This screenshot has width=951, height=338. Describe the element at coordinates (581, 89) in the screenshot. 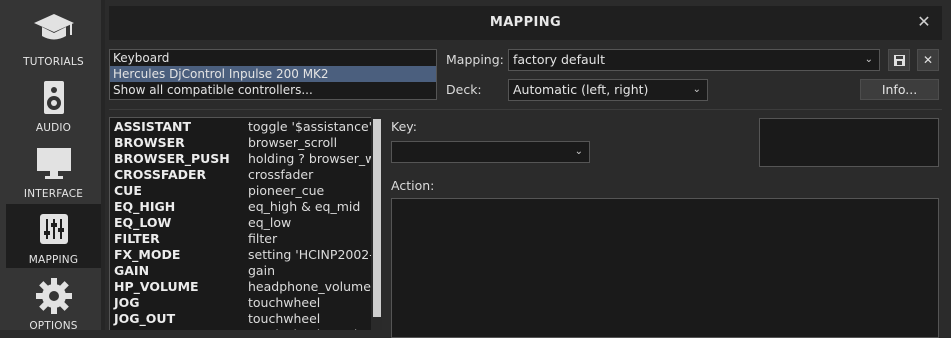

I see `deck-value: Automatic (left, right)` at that location.